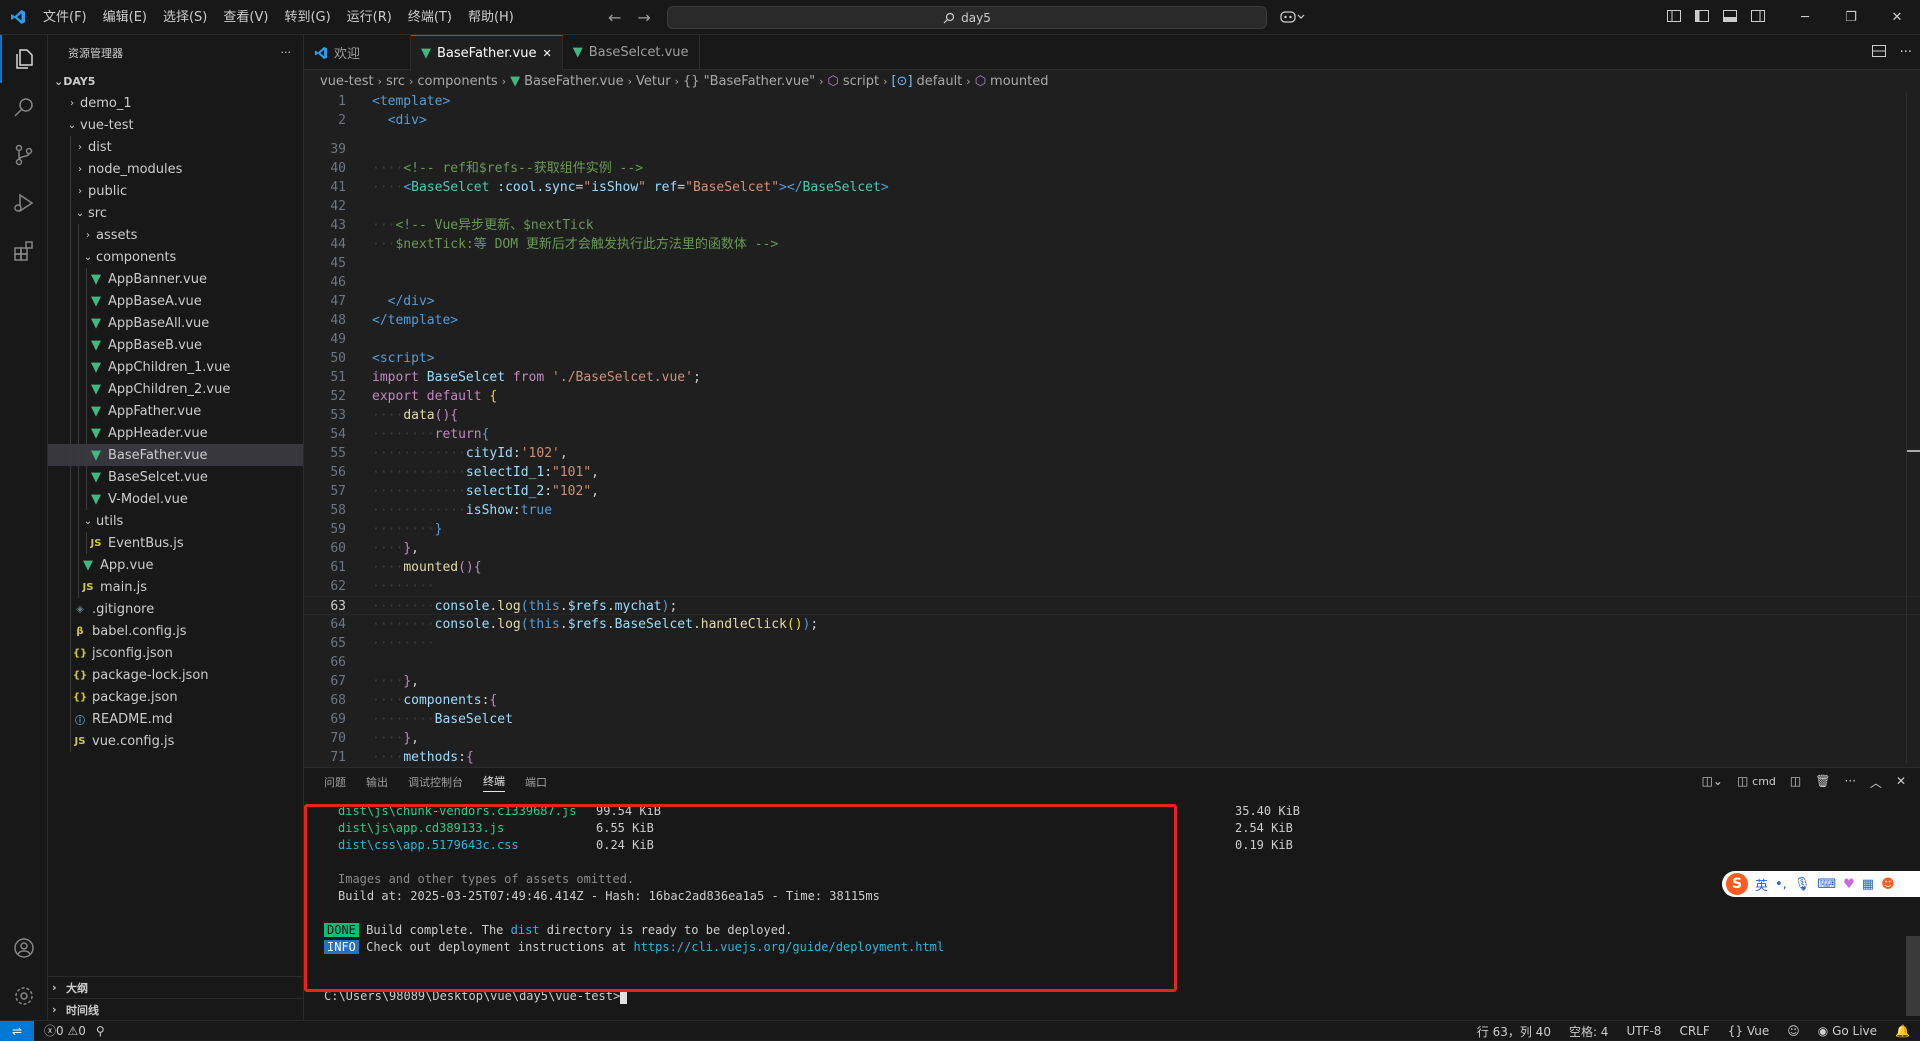 Image resolution: width=1920 pixels, height=1041 pixels. What do you see at coordinates (175, 411) in the screenshot?
I see `tree-file-appfather: ▼ AppFather.vue` at bounding box center [175, 411].